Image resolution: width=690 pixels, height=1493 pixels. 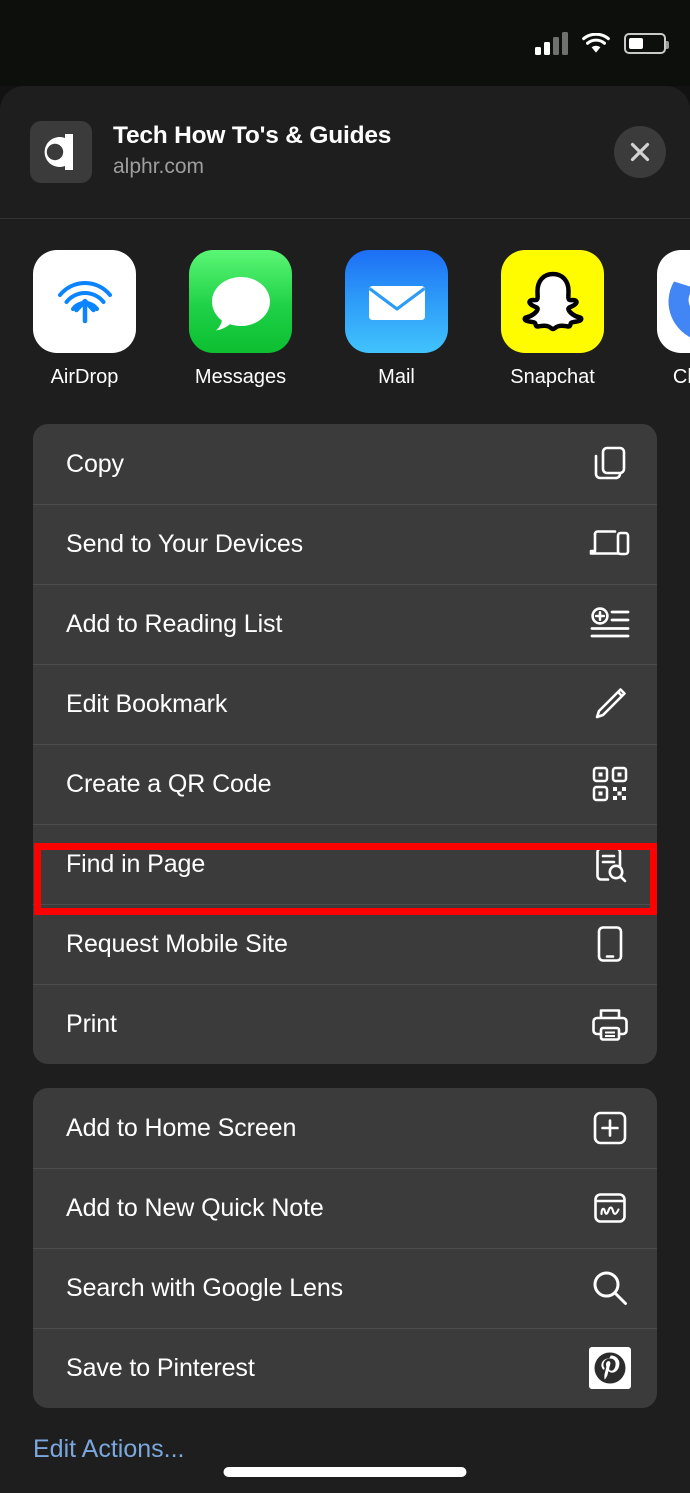 I want to click on action-label: Copy, so click(x=95, y=463).